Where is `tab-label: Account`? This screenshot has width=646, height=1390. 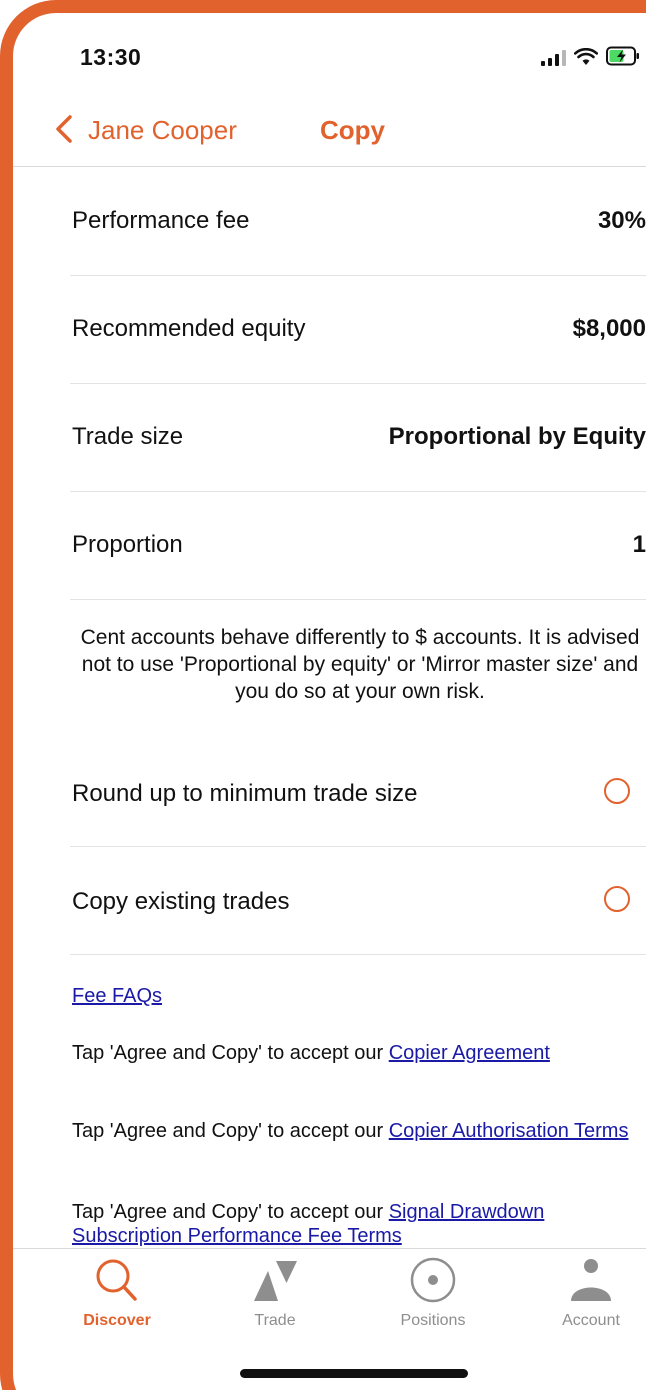 tab-label: Account is located at coordinates (591, 1320).